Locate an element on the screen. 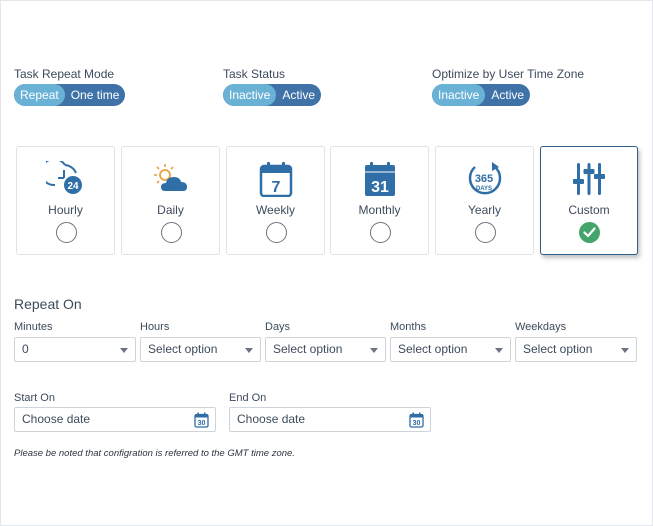  task-status-active-option: Active is located at coordinates (298, 95).